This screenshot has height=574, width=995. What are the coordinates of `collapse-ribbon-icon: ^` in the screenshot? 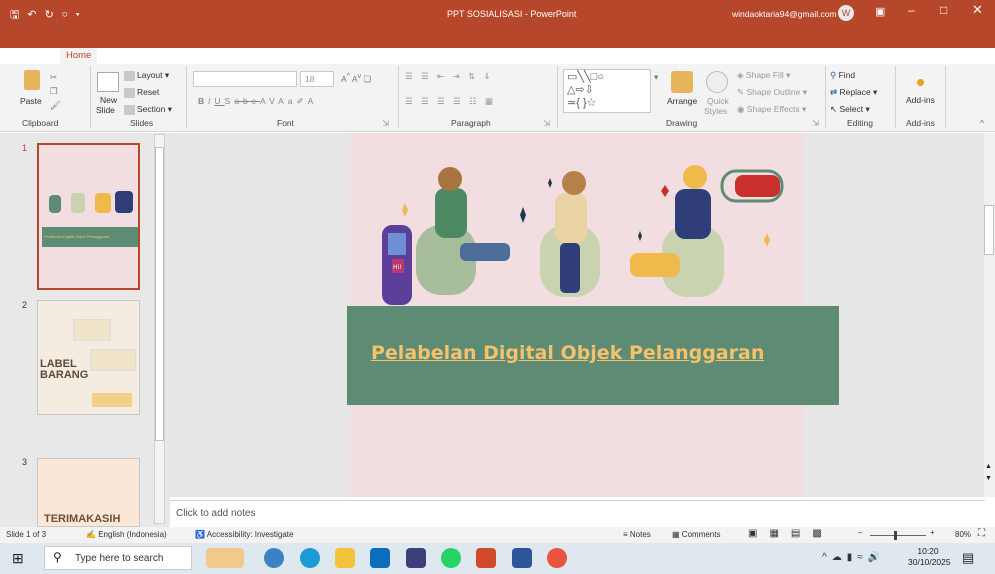 It's located at (982, 123).